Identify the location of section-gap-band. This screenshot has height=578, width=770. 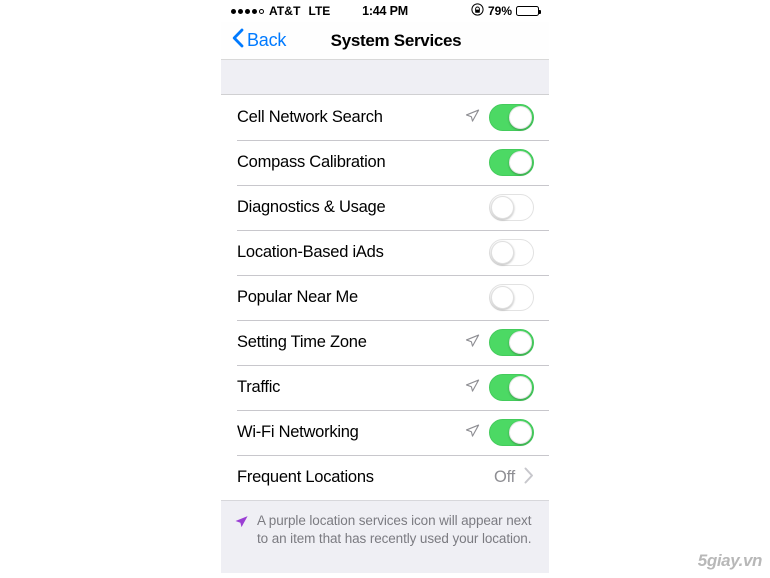
(385, 77).